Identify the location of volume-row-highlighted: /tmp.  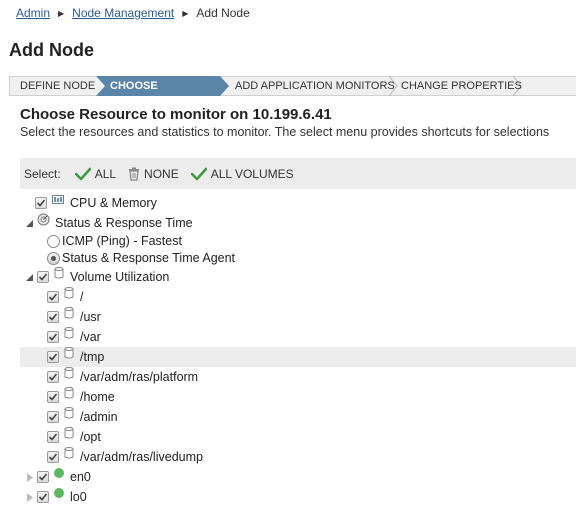
(298, 357).